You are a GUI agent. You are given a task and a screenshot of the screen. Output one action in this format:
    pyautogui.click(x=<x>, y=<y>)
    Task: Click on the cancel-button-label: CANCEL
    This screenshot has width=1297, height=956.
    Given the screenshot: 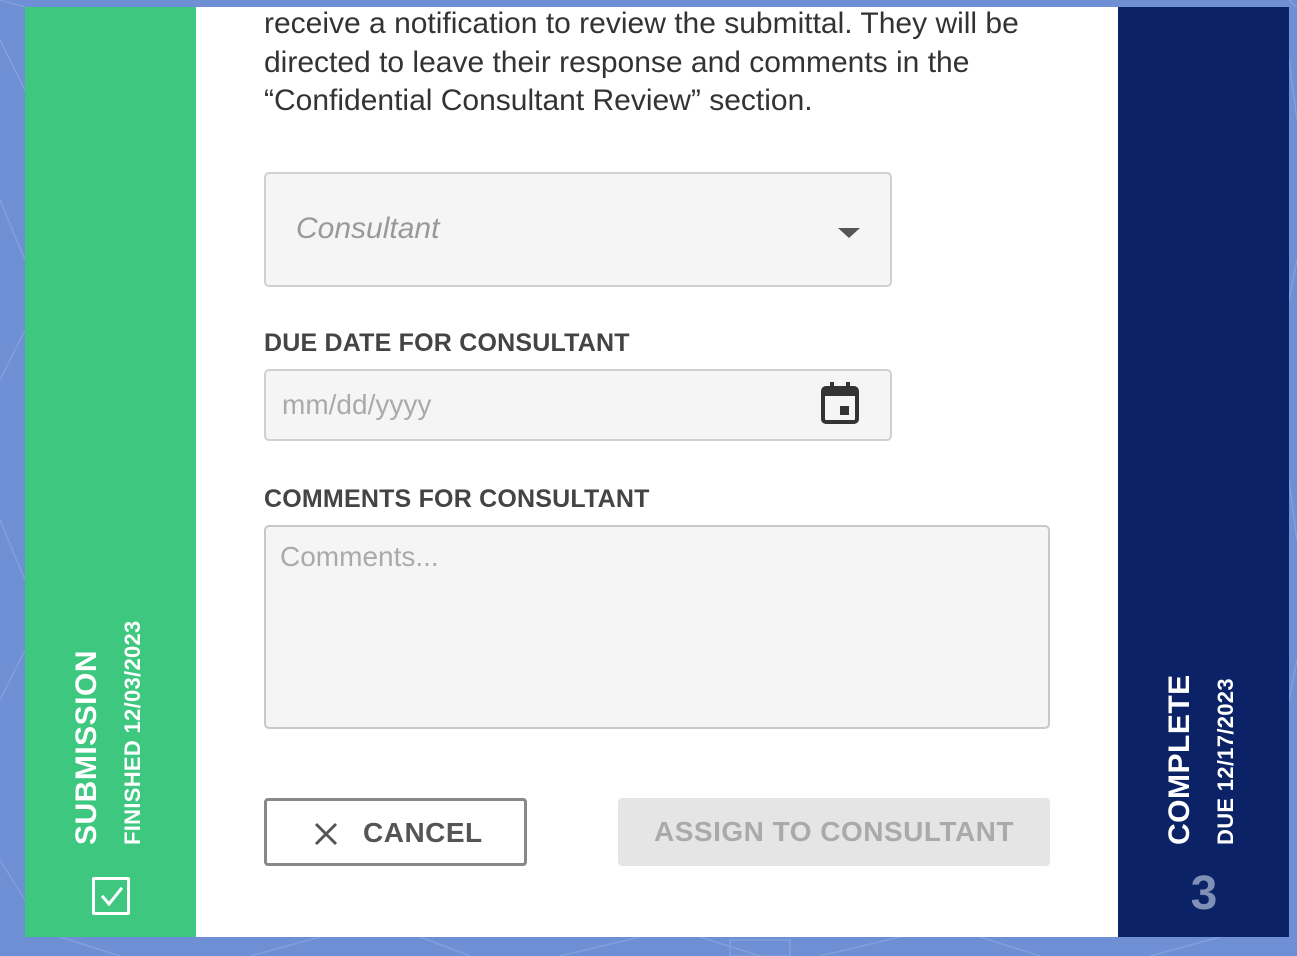 What is the action you would take?
    pyautogui.click(x=423, y=832)
    